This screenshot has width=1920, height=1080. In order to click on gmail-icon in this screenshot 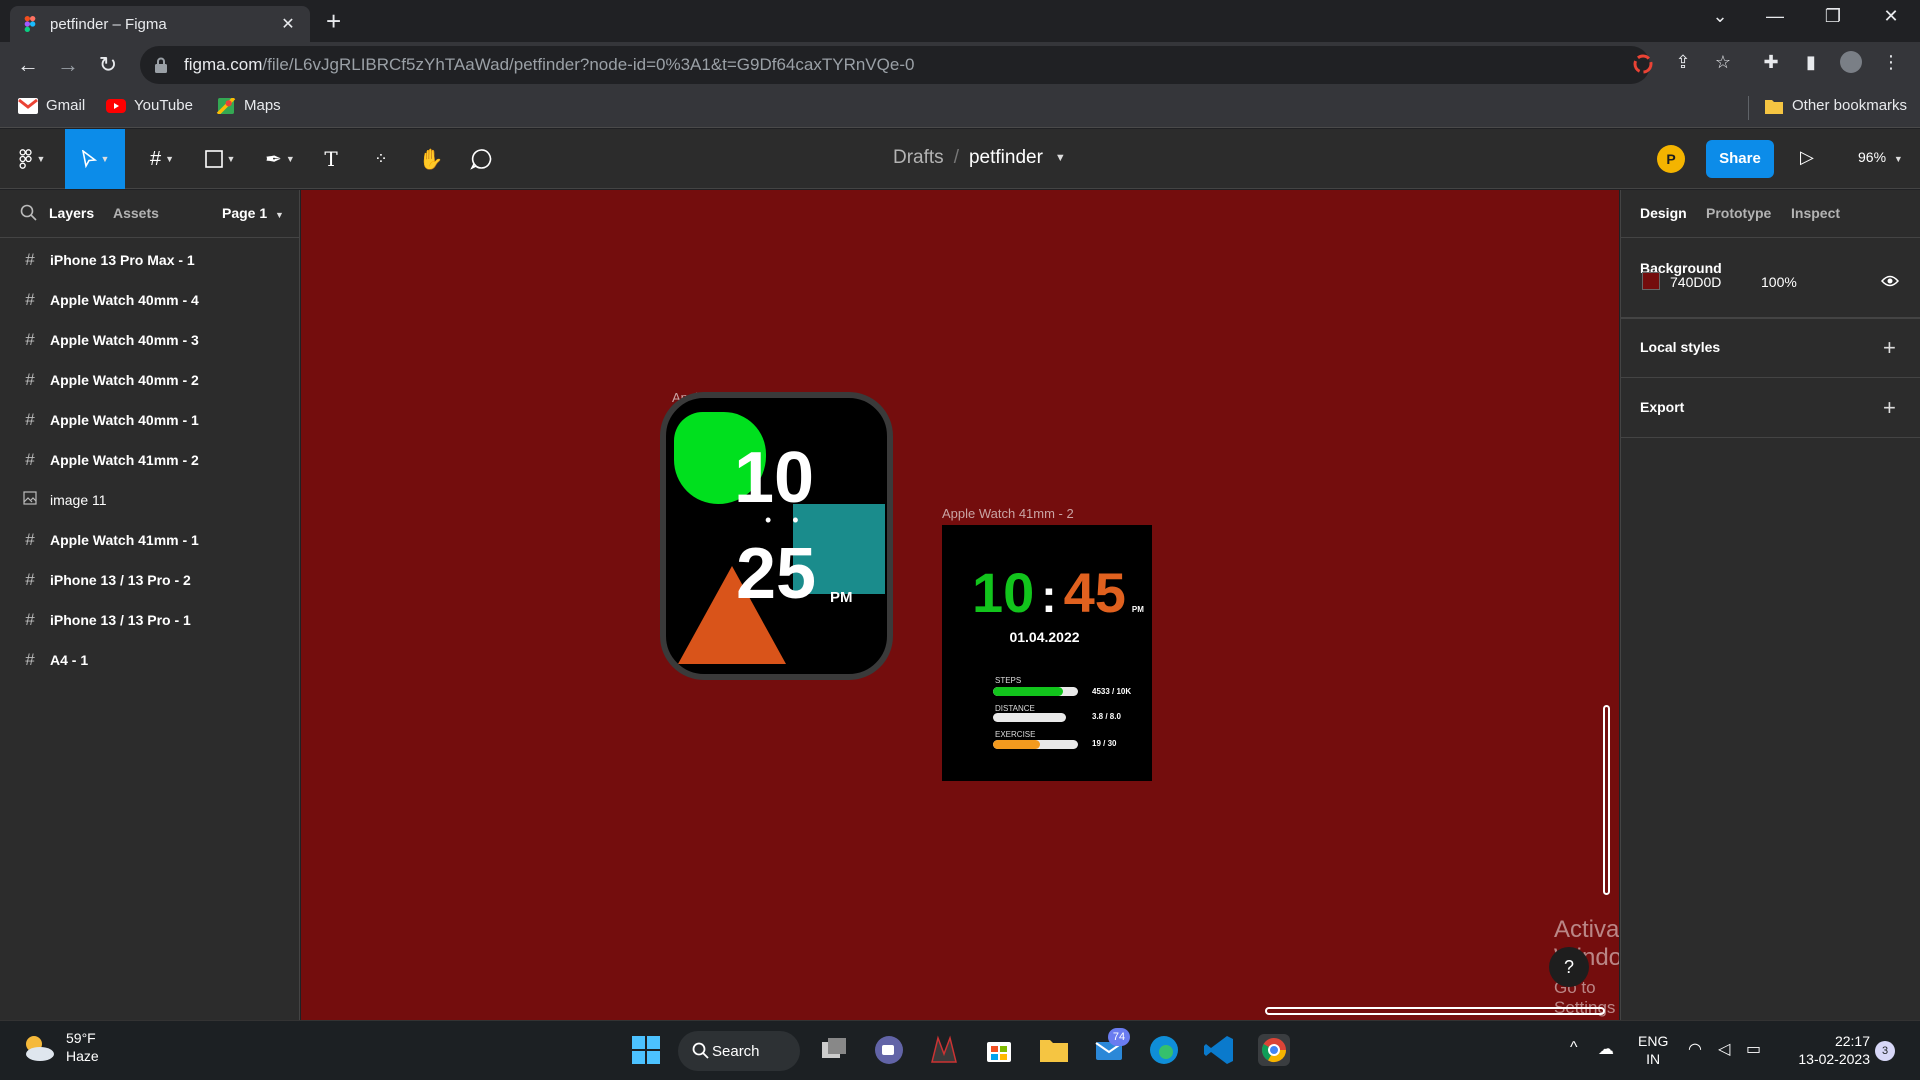, I will do `click(28, 105)`.